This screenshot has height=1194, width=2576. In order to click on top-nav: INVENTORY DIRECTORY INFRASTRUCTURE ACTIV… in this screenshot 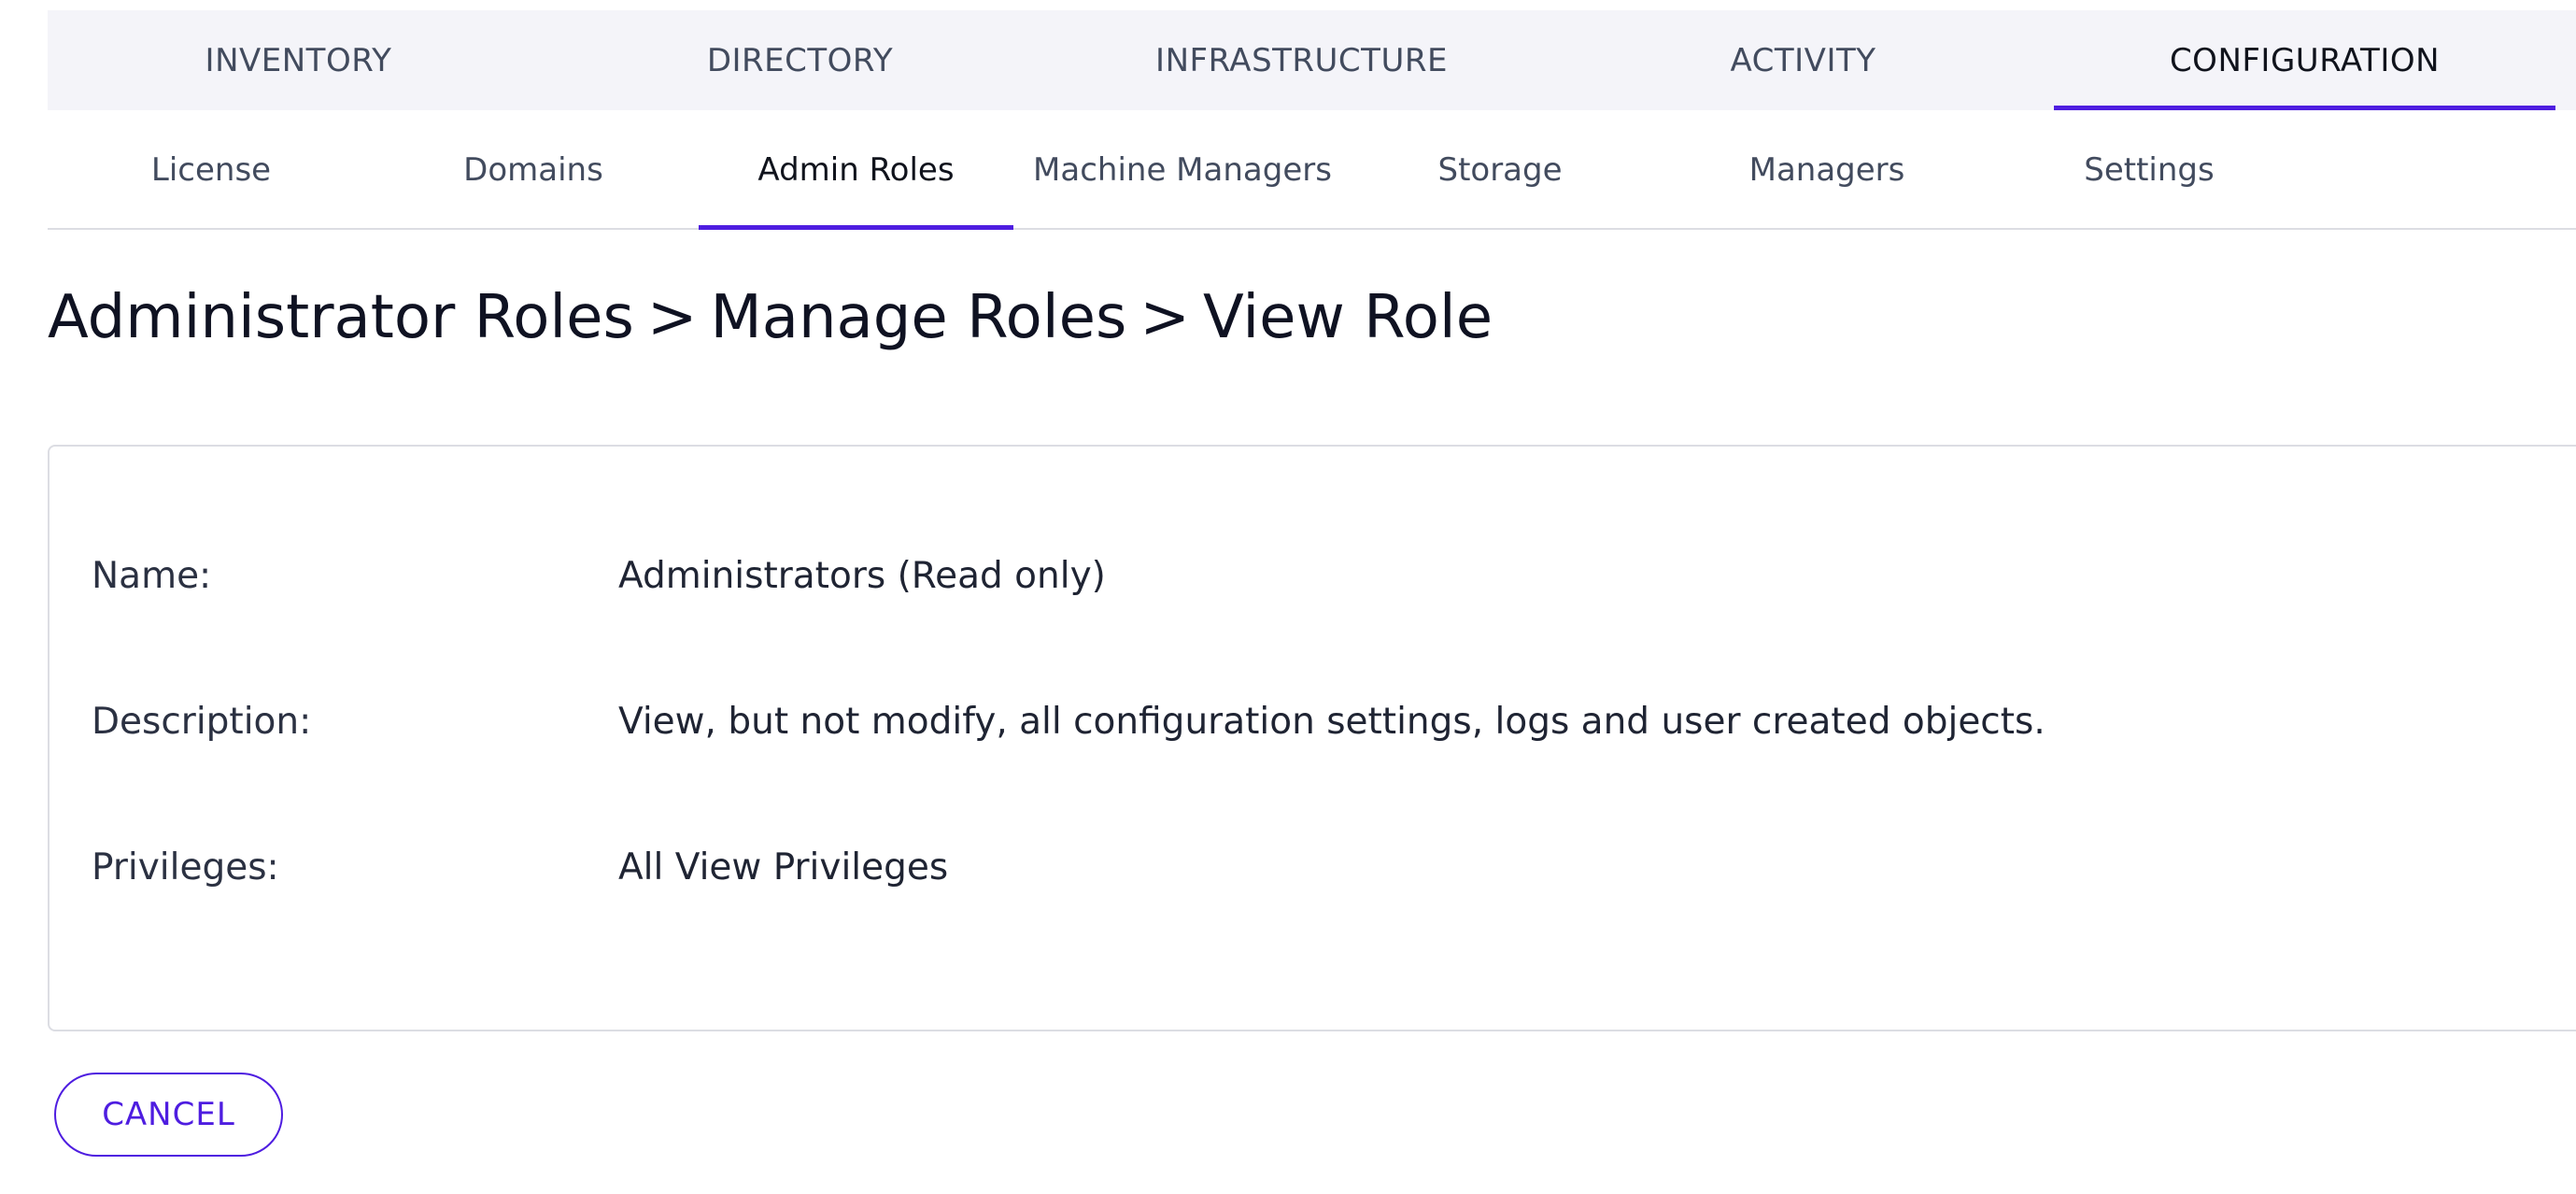, I will do `click(1312, 60)`.